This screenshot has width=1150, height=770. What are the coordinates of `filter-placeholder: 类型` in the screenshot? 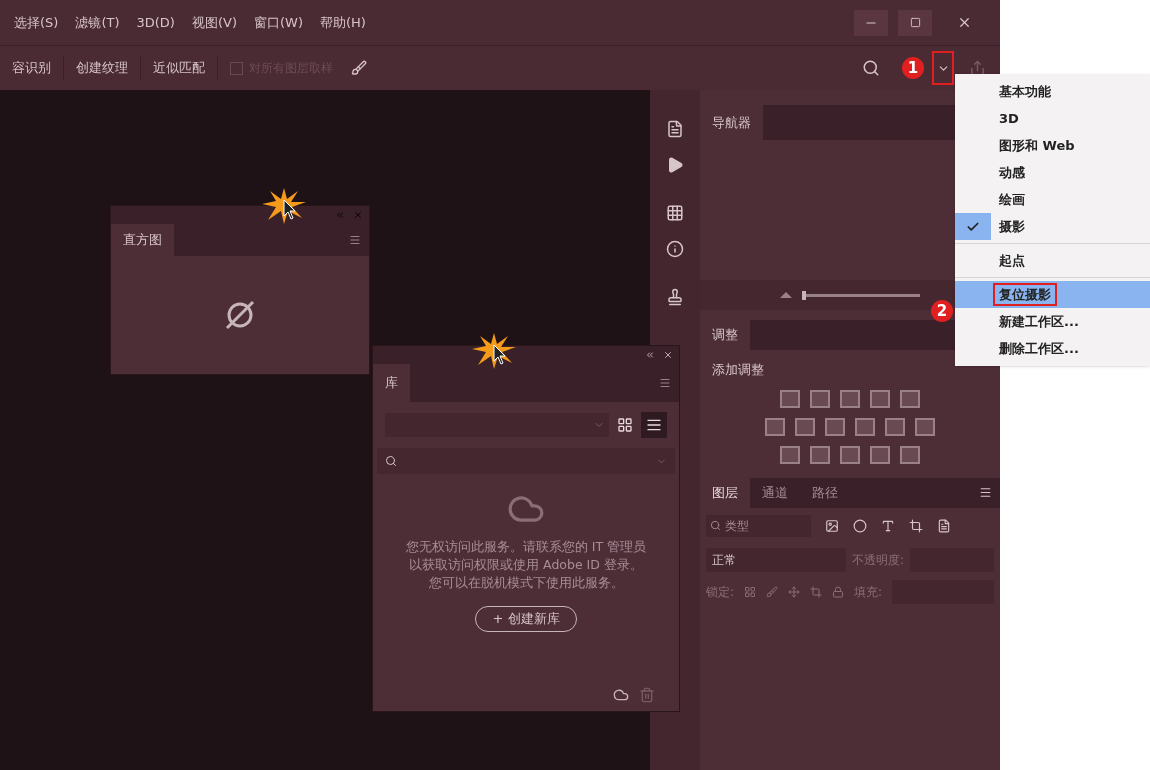 It's located at (737, 526).